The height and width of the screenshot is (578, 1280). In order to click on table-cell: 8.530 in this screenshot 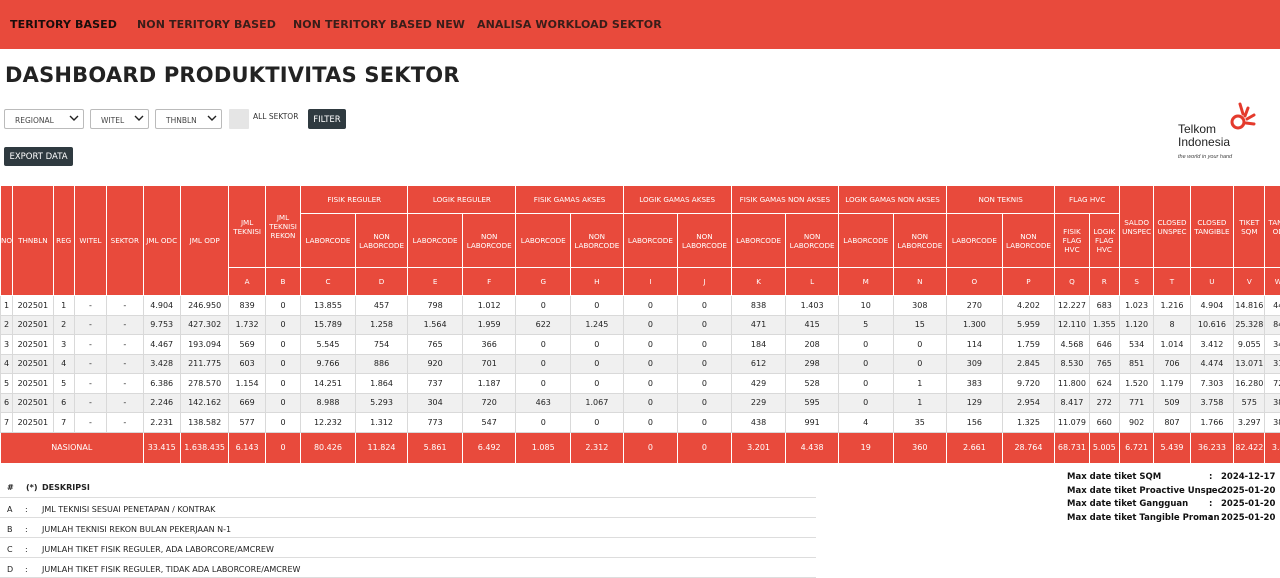, I will do `click(1072, 364)`.